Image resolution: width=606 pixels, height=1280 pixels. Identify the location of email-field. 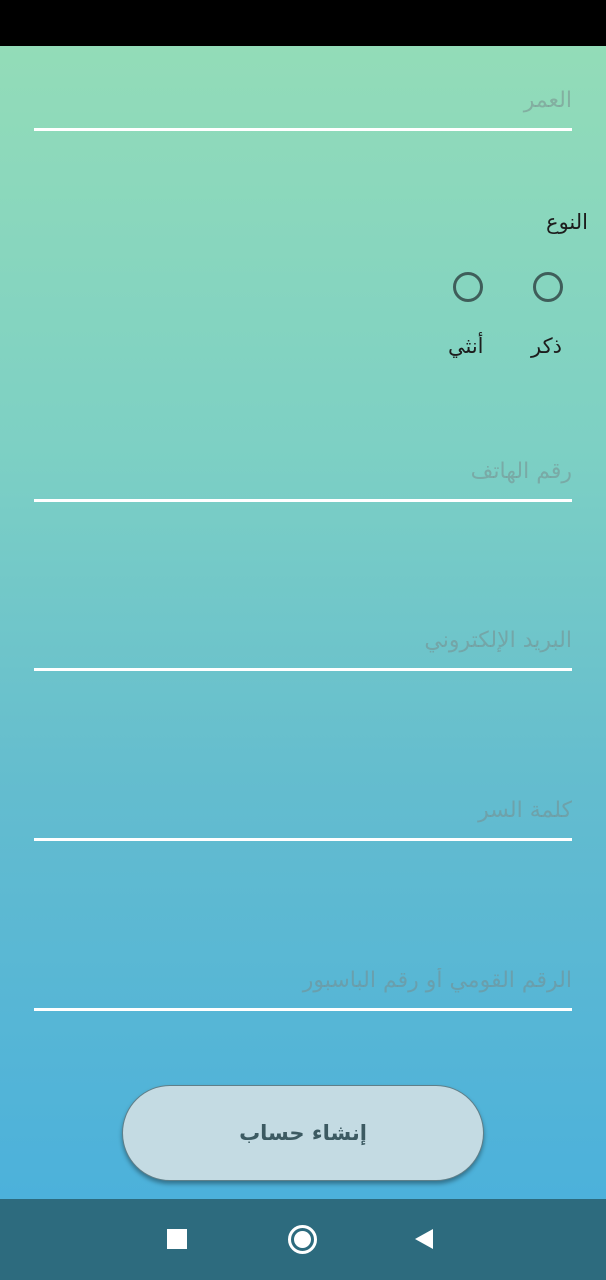
(303, 645).